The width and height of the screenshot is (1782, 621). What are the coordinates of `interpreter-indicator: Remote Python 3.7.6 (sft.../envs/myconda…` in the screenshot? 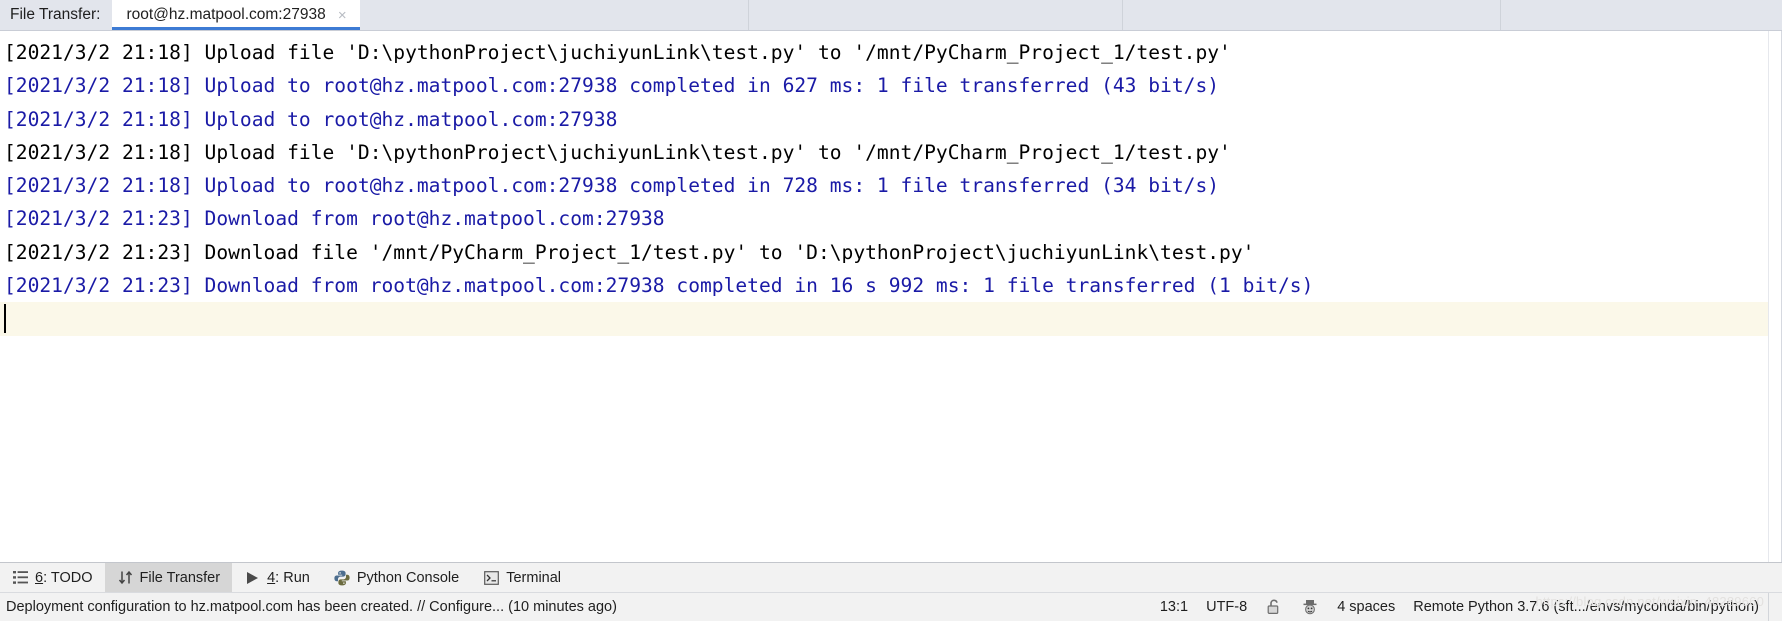 It's located at (1586, 607).